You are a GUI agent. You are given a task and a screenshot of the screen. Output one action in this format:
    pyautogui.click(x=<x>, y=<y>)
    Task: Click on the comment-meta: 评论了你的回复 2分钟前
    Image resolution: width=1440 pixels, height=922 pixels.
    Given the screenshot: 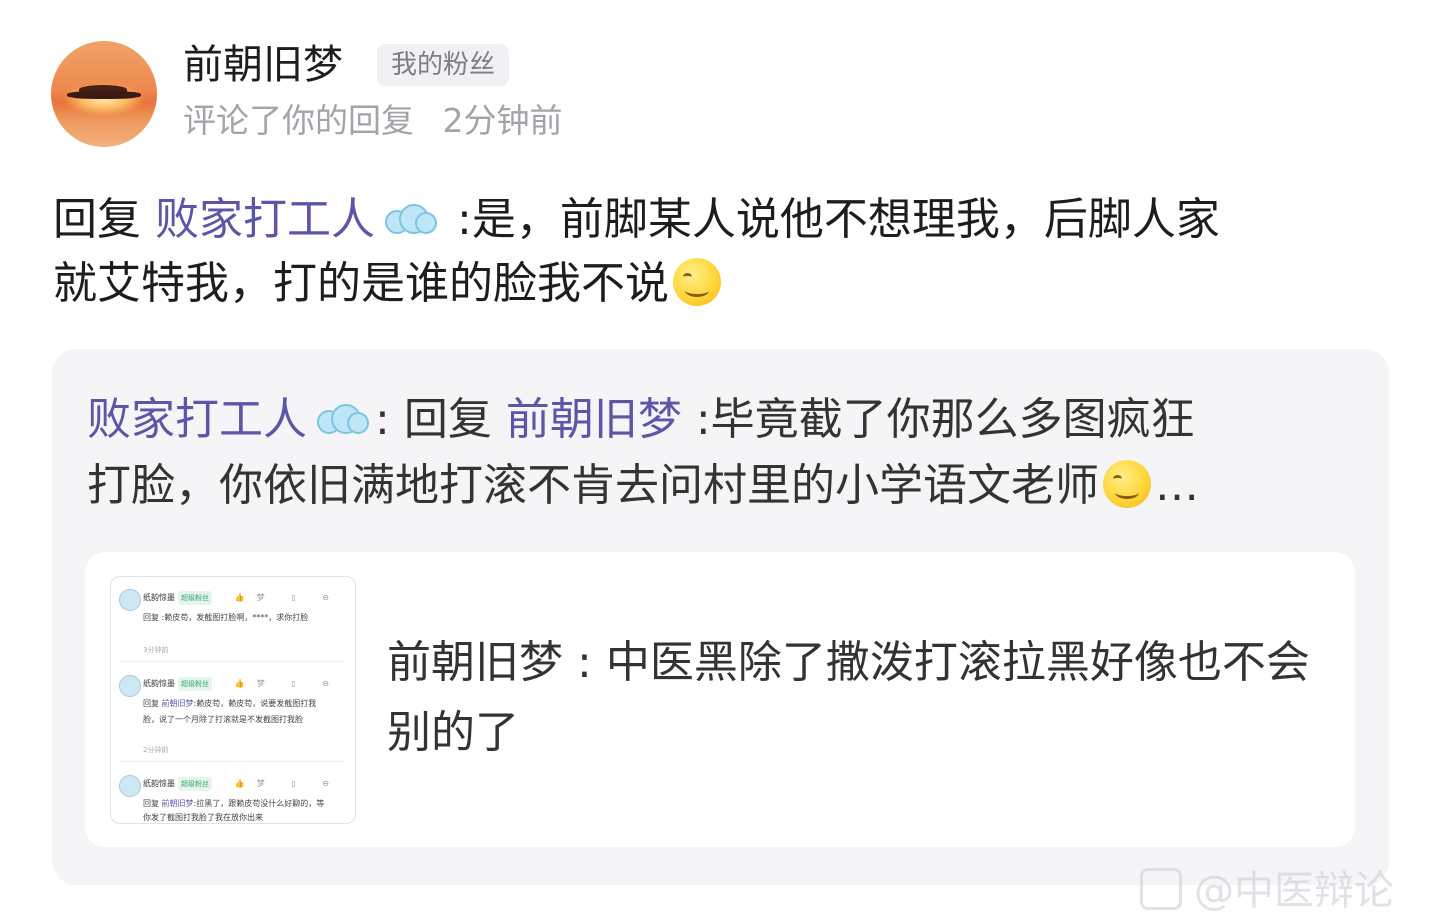 What is the action you would take?
    pyautogui.click(x=382, y=121)
    